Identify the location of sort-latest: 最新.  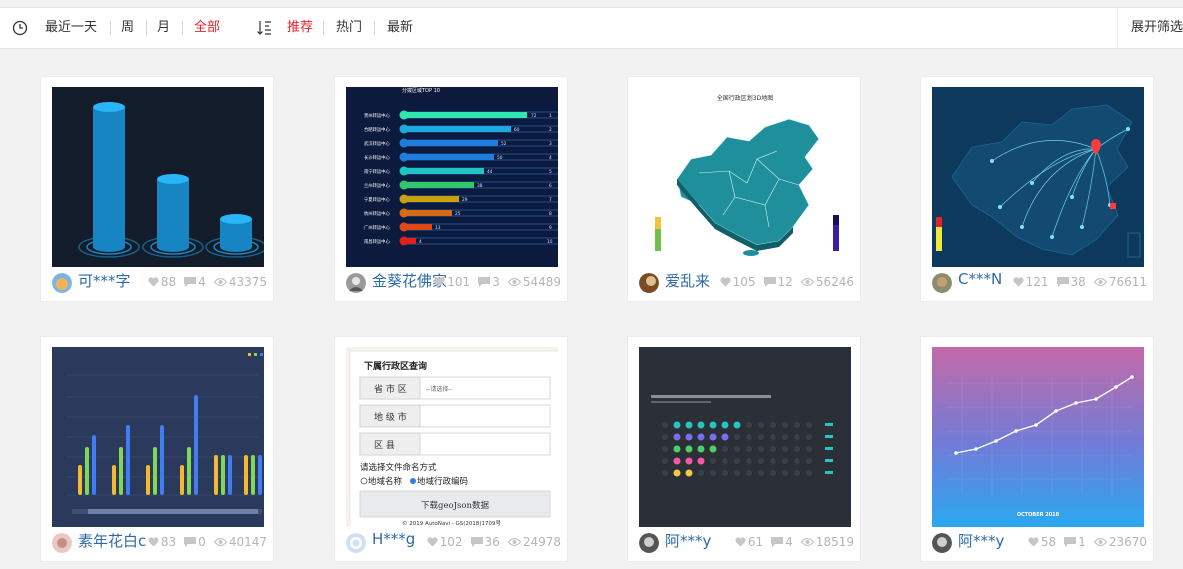
(400, 28).